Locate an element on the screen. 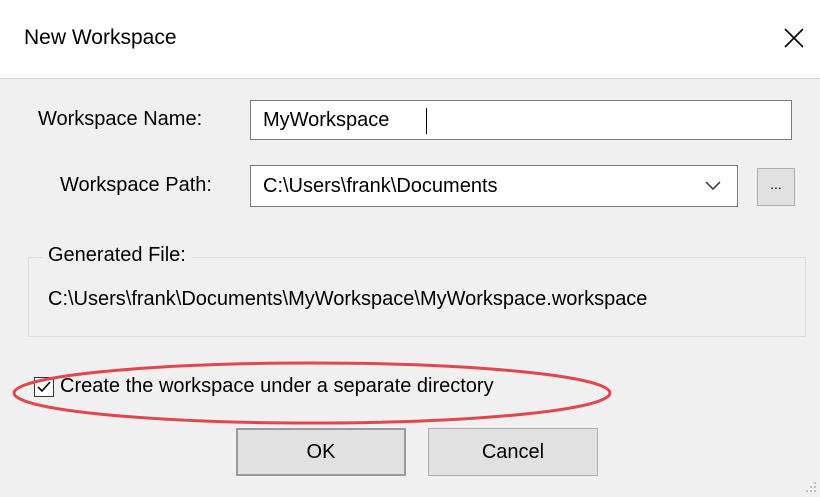 The height and width of the screenshot is (497, 820). workspace-name-input is located at coordinates (521, 120).